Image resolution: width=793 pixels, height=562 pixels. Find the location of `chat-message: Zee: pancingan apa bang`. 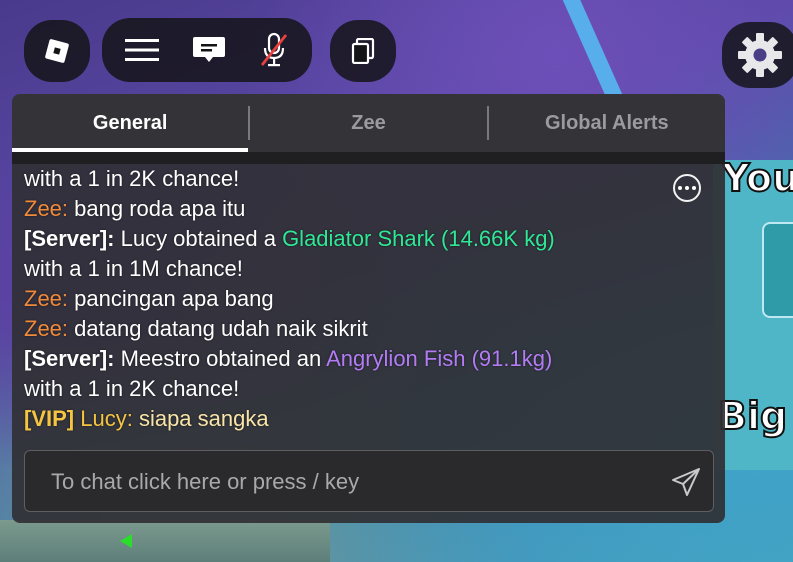

chat-message: Zee: pancingan apa bang is located at coordinates (344, 299).